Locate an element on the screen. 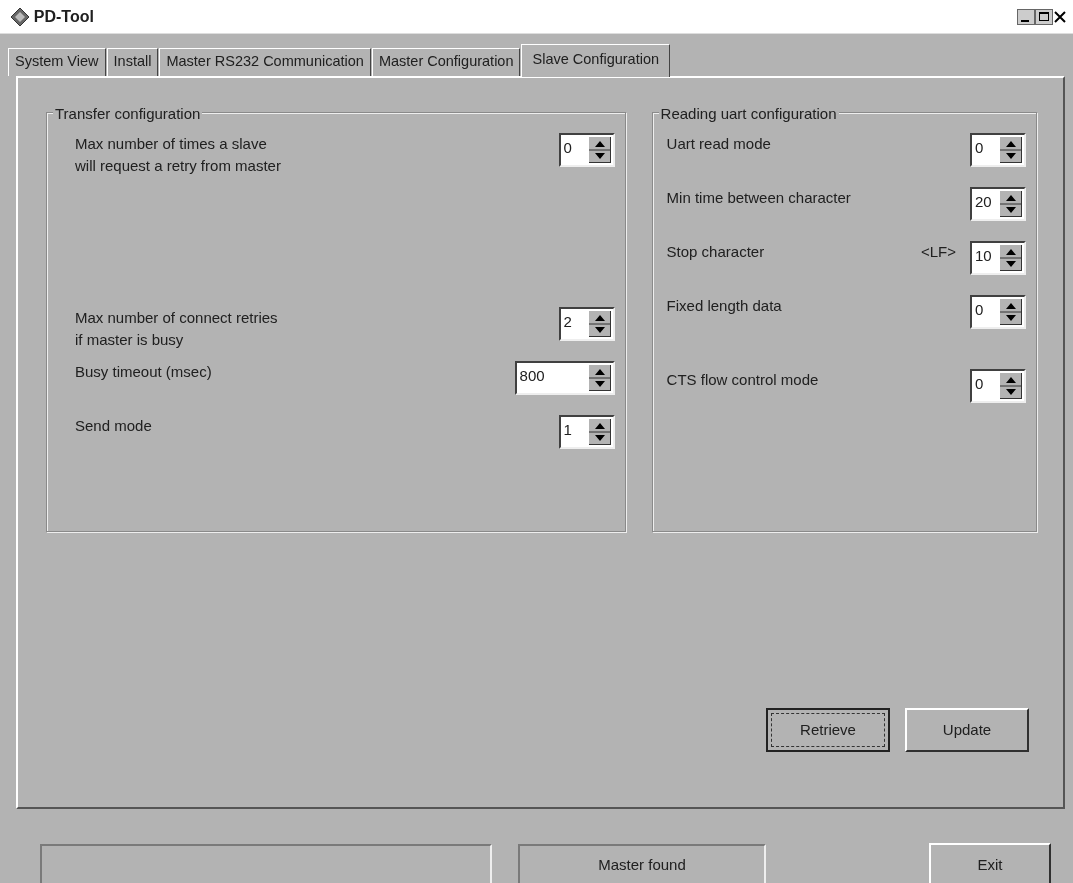 The height and width of the screenshot is (883, 1073). diamond-icon is located at coordinates (20, 16).